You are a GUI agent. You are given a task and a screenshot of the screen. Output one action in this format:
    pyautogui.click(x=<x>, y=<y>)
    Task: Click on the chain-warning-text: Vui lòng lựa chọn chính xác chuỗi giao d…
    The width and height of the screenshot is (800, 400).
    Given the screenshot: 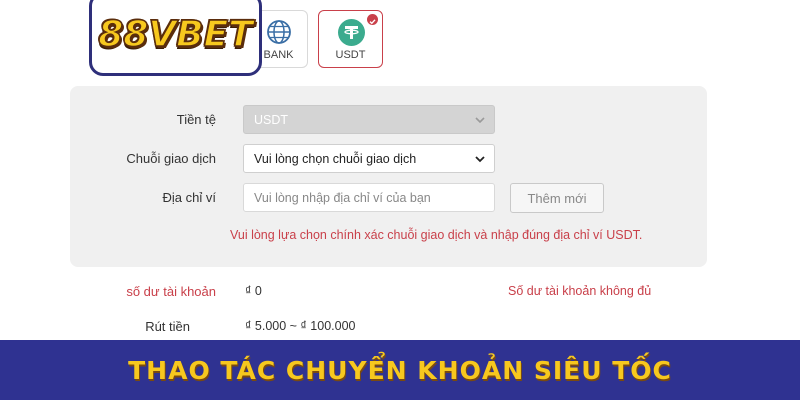 What is the action you would take?
    pyautogui.click(x=436, y=235)
    